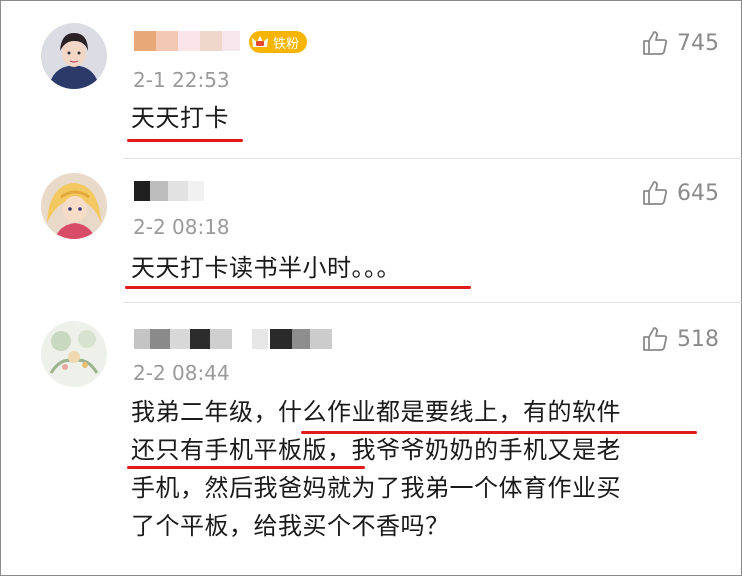  Describe the element at coordinates (698, 43) in the screenshot. I see `like-count: 745` at that location.